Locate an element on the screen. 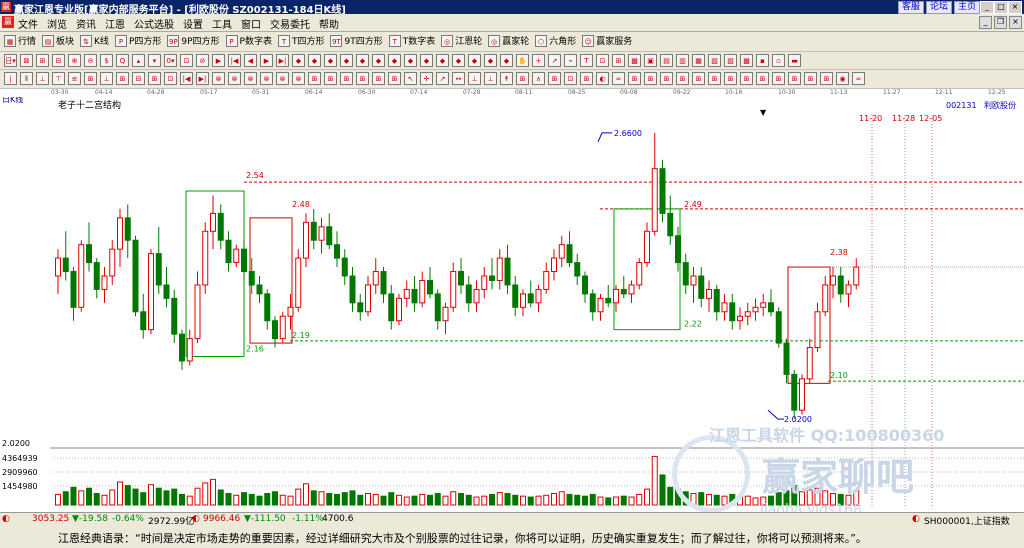 The height and width of the screenshot is (548, 1024). tool-icon: 日▾ is located at coordinates (10, 60).